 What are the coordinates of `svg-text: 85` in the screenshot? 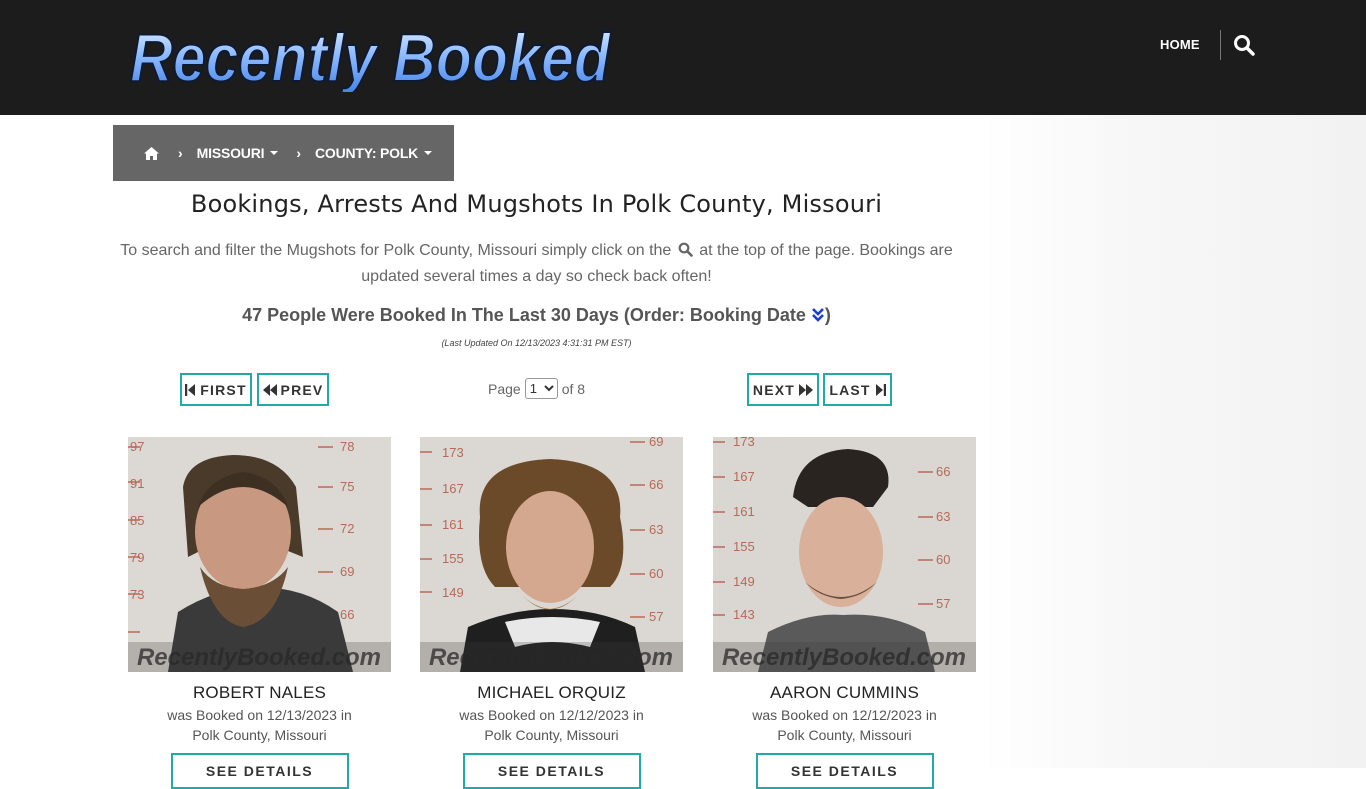 It's located at (137, 520).